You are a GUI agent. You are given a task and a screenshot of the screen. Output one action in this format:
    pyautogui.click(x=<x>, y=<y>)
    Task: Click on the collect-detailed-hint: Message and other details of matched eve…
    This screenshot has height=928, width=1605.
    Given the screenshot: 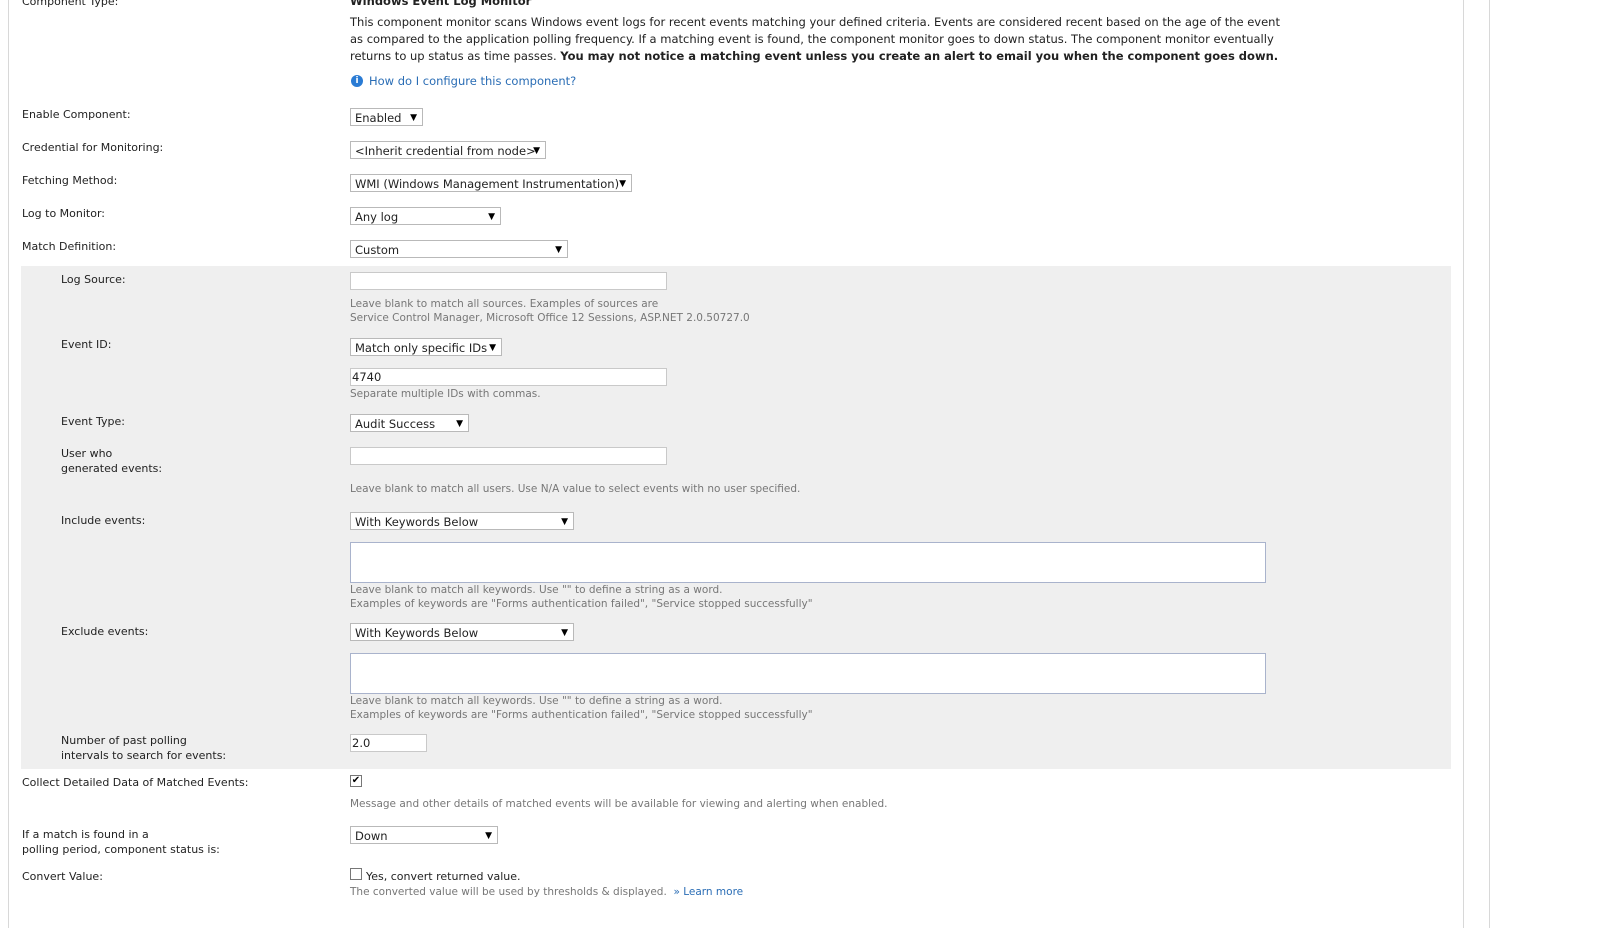 What is the action you would take?
    pyautogui.click(x=619, y=804)
    